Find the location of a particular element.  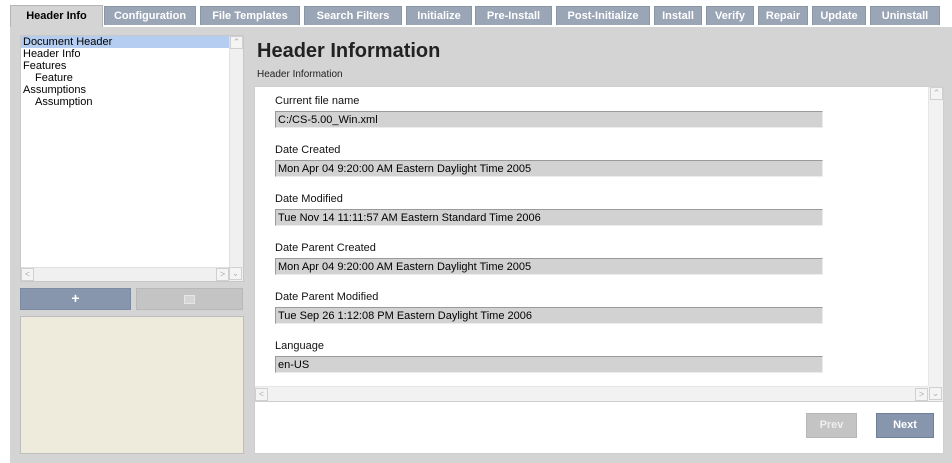

tree-item-document-header: Document Header is located at coordinates (125, 42).